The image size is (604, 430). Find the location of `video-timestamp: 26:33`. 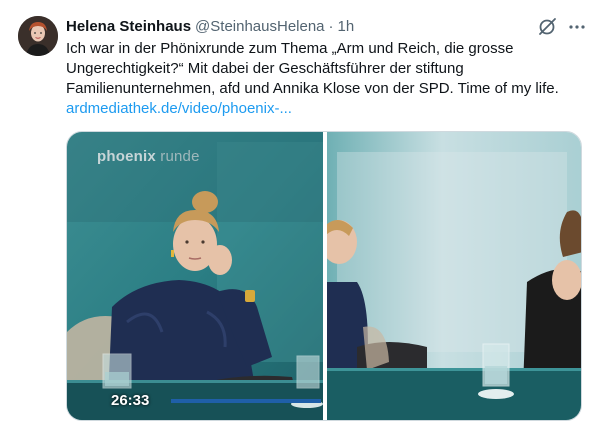

video-timestamp: 26:33 is located at coordinates (130, 400).